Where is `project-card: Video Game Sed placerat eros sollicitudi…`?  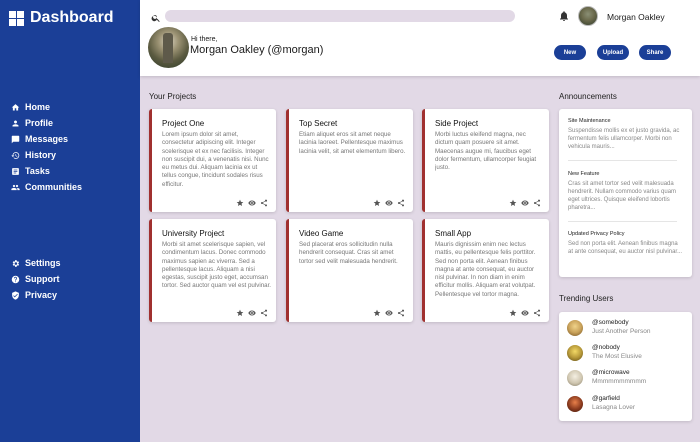 project-card: Video Game Sed placerat eros sollicitudi… is located at coordinates (349, 270).